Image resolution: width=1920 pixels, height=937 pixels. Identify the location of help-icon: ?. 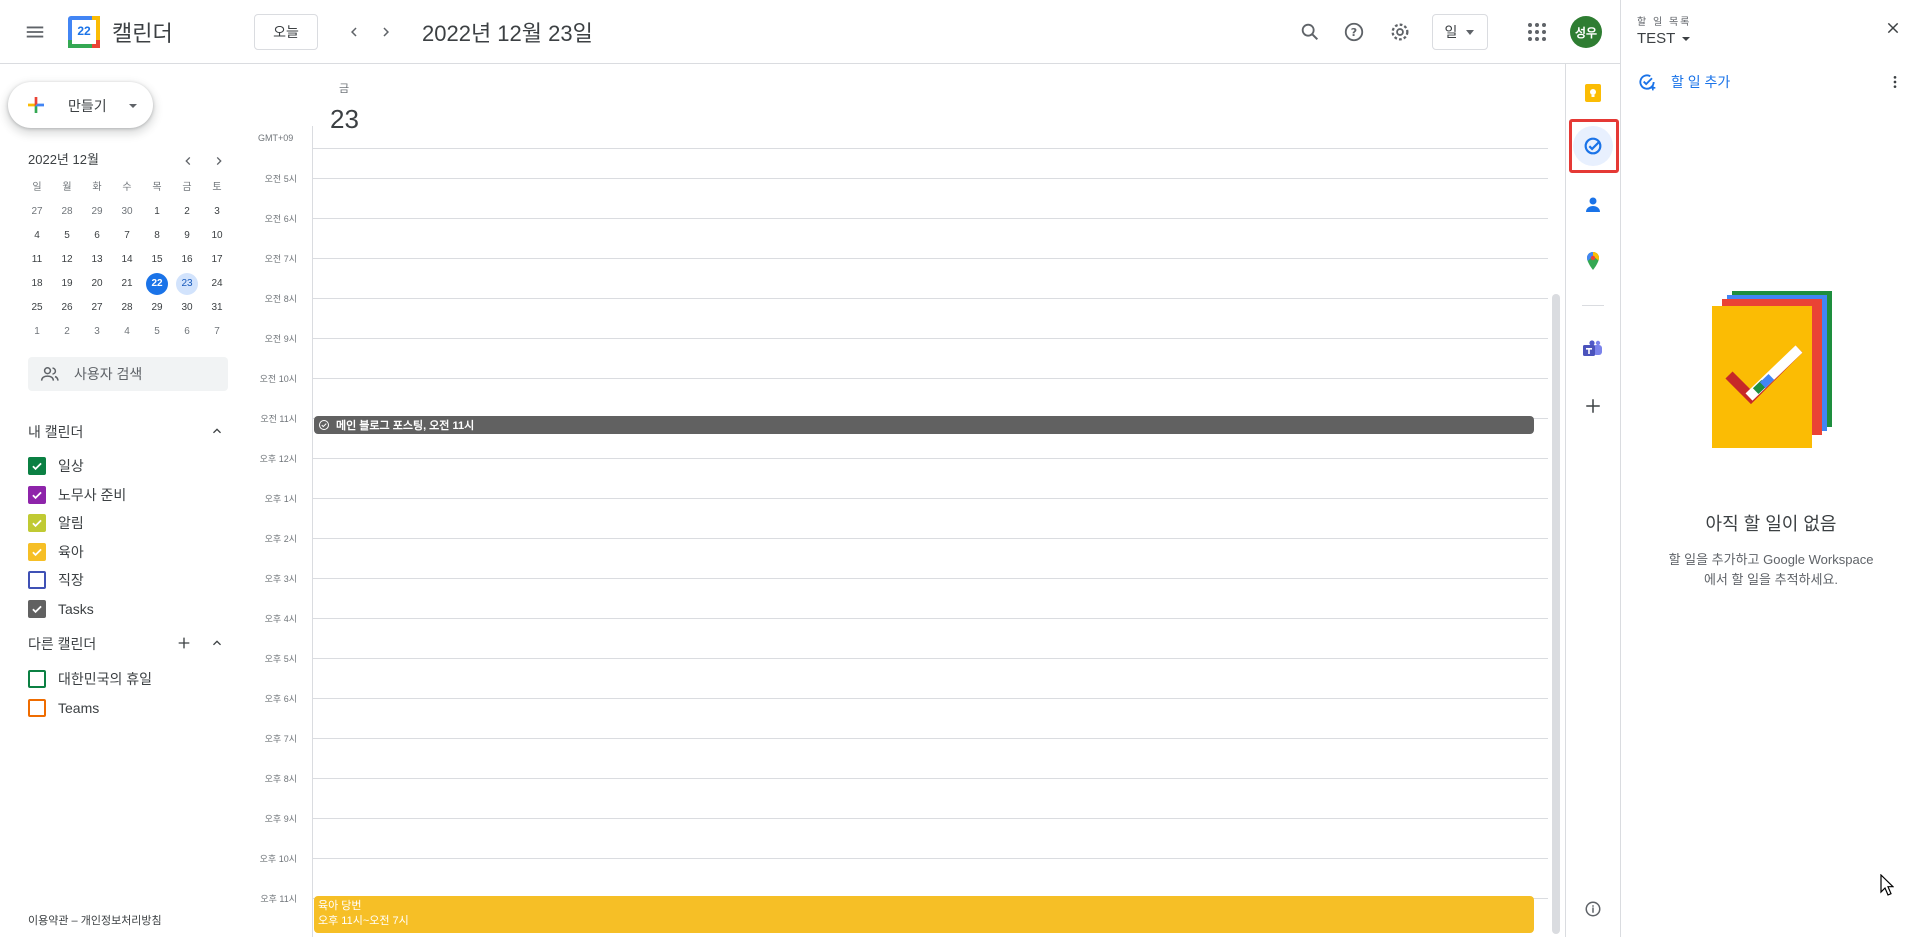
(1354, 32).